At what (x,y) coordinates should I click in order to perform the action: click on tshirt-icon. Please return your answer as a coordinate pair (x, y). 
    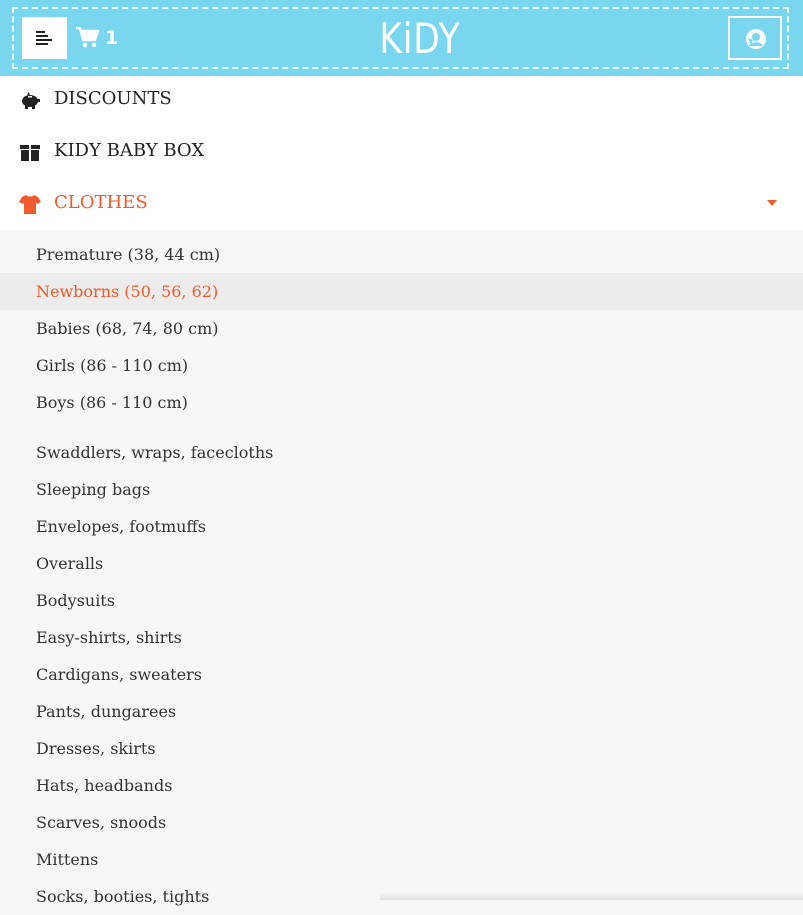
    Looking at the image, I should click on (30, 204).